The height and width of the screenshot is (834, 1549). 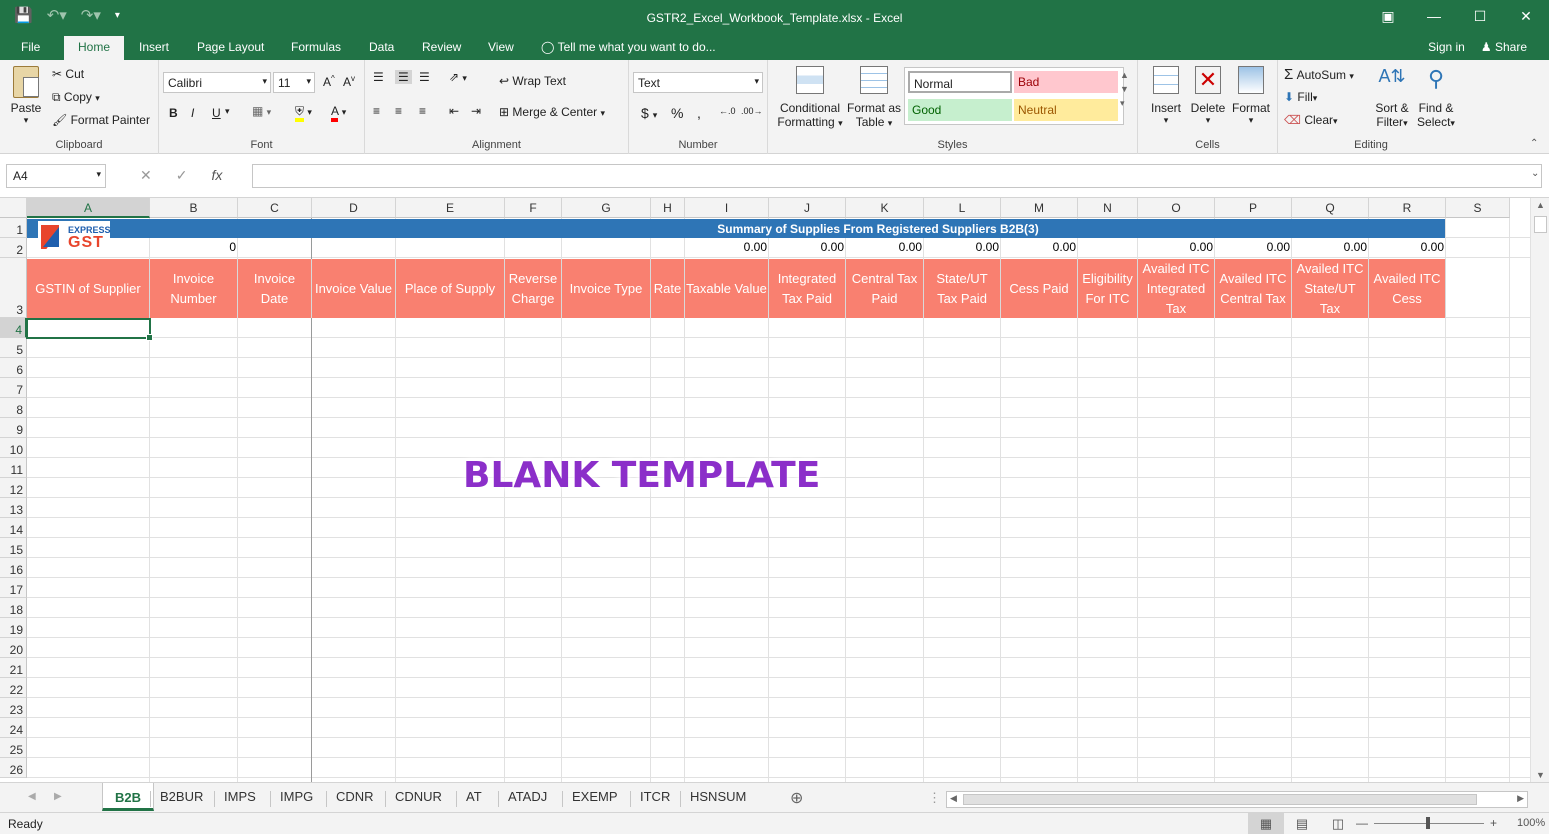 What do you see at coordinates (13, 728) in the screenshot?
I see `row-header-24: 24` at bounding box center [13, 728].